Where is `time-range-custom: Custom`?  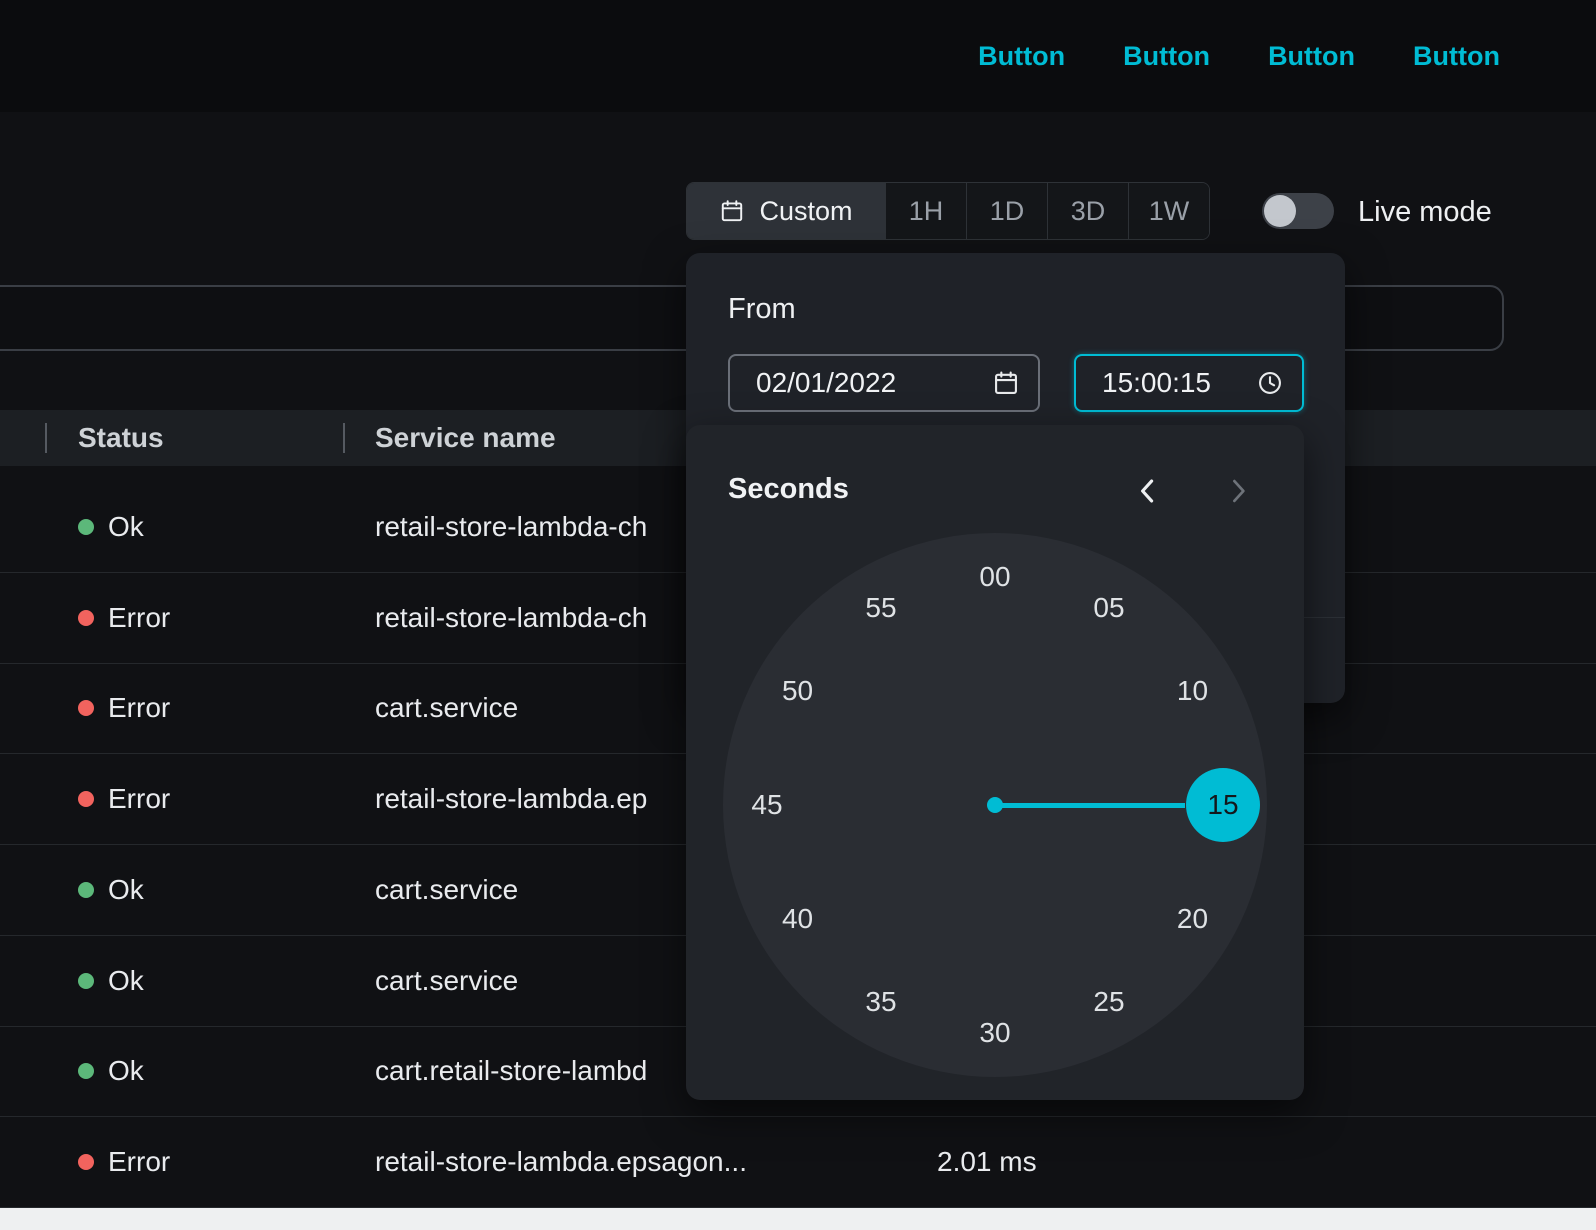
time-range-custom: Custom is located at coordinates (786, 211).